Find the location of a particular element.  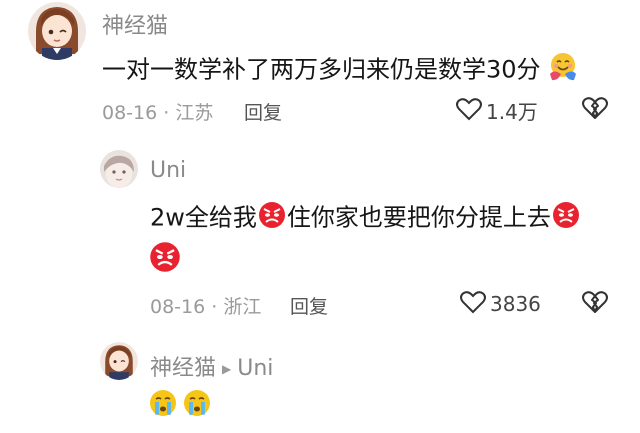

like-button: 1.4万 is located at coordinates (497, 110).